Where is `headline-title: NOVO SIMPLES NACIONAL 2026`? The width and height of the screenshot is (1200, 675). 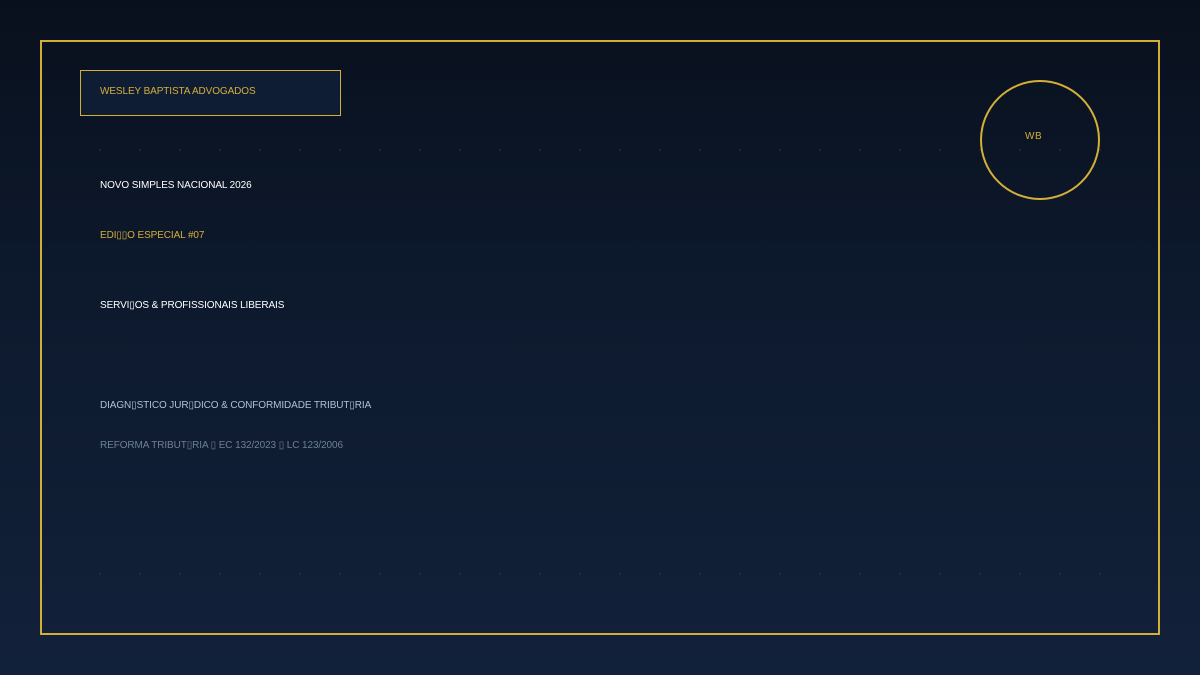 headline-title: NOVO SIMPLES NACIONAL 2026 is located at coordinates (176, 185).